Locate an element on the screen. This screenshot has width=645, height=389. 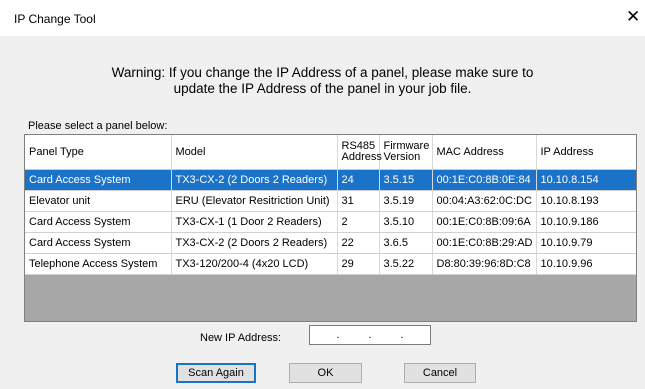
new-ip-input: . . . is located at coordinates (370, 335).